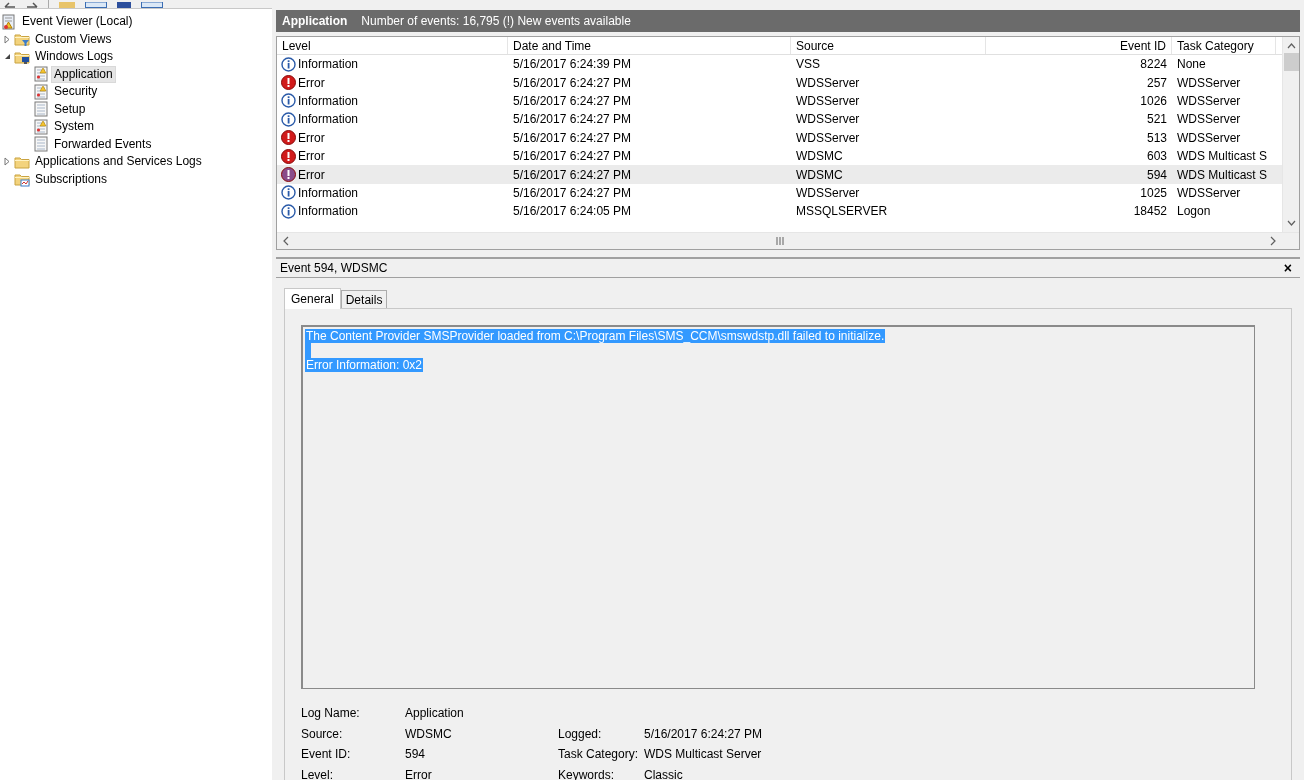  Describe the element at coordinates (416, 755) in the screenshot. I see `field-value: 594` at that location.